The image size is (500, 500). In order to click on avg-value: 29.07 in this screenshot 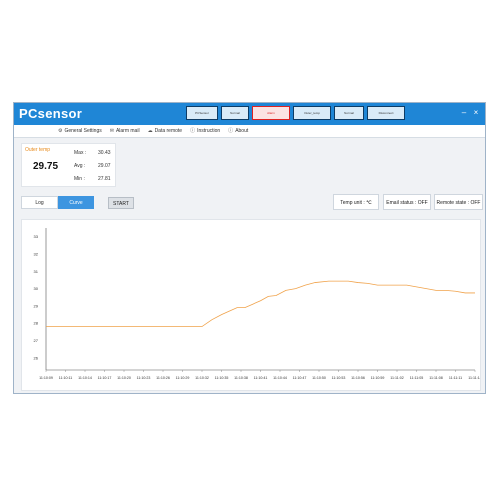, I will do `click(104, 166)`.